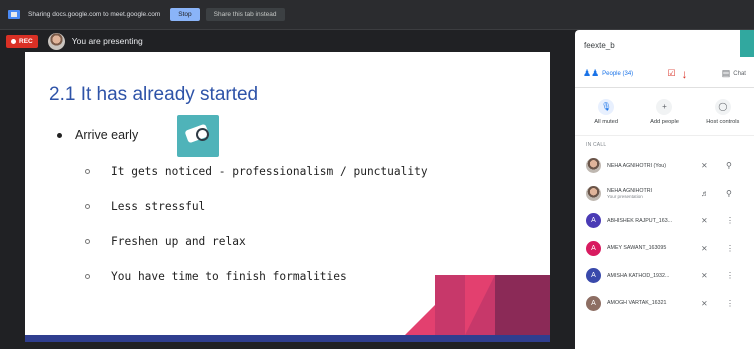  I want to click on person-name: NEHA AGNIHOTRI (You), so click(636, 165).